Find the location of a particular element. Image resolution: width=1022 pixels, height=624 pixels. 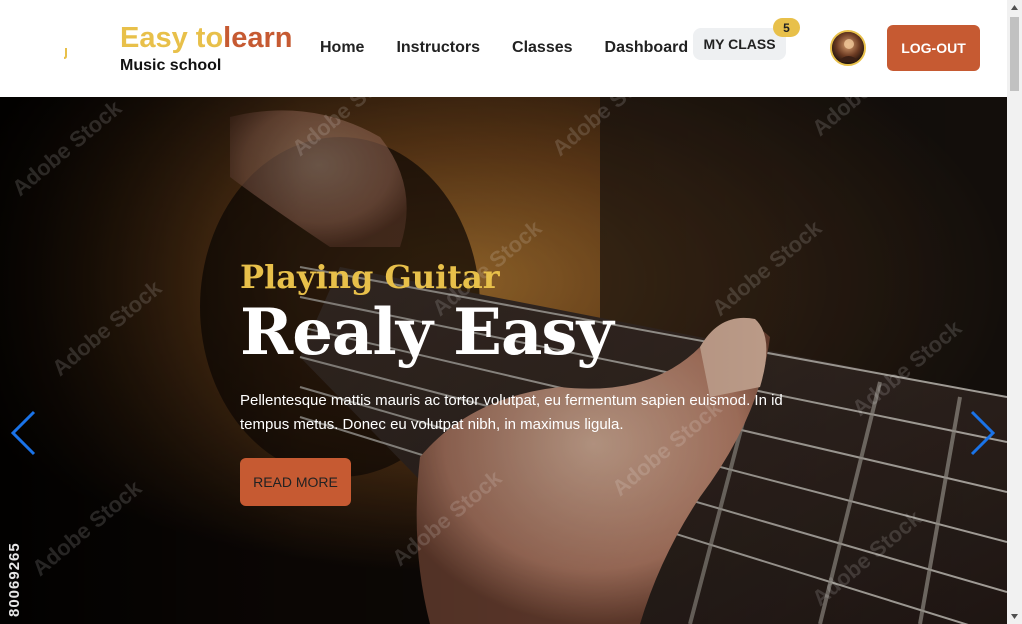

hero-kicker: Playing Guitar is located at coordinates (370, 277).